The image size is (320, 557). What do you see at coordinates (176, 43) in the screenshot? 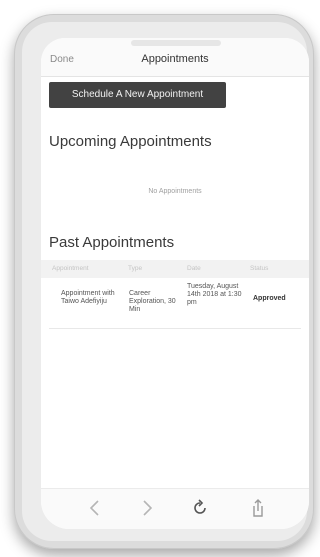
I see `status-bar` at bounding box center [176, 43].